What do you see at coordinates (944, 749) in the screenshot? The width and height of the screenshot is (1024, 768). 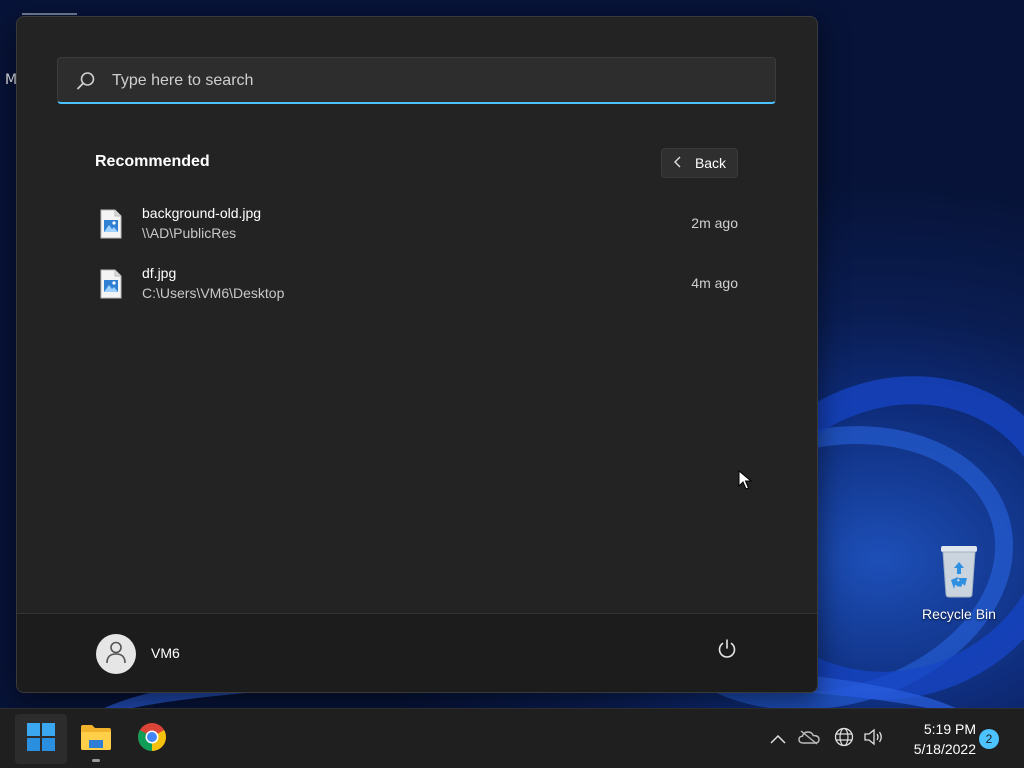 I see `clock-date: 5/18/2022` at bounding box center [944, 749].